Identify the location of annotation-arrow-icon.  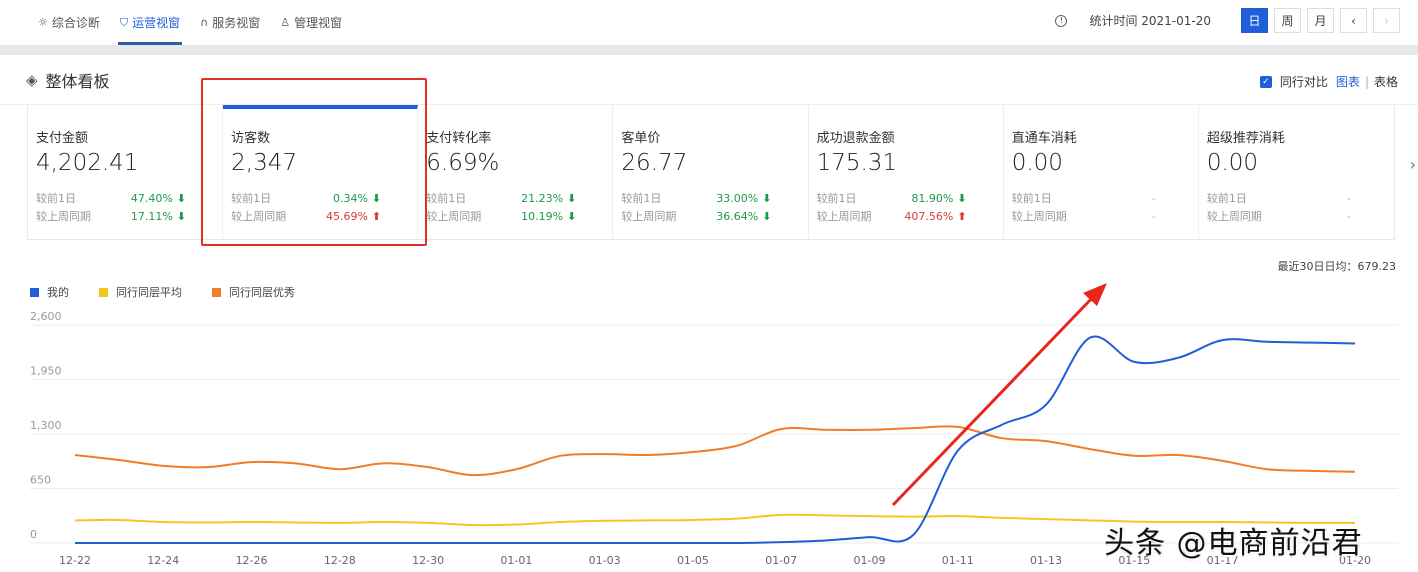
(999, 395).